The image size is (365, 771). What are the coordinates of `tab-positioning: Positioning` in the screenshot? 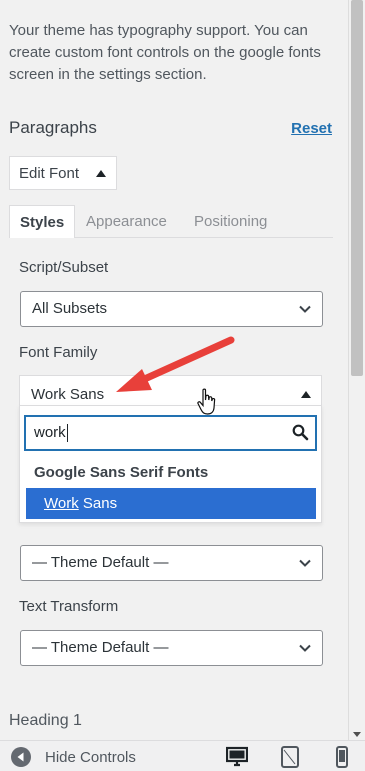 It's located at (230, 221).